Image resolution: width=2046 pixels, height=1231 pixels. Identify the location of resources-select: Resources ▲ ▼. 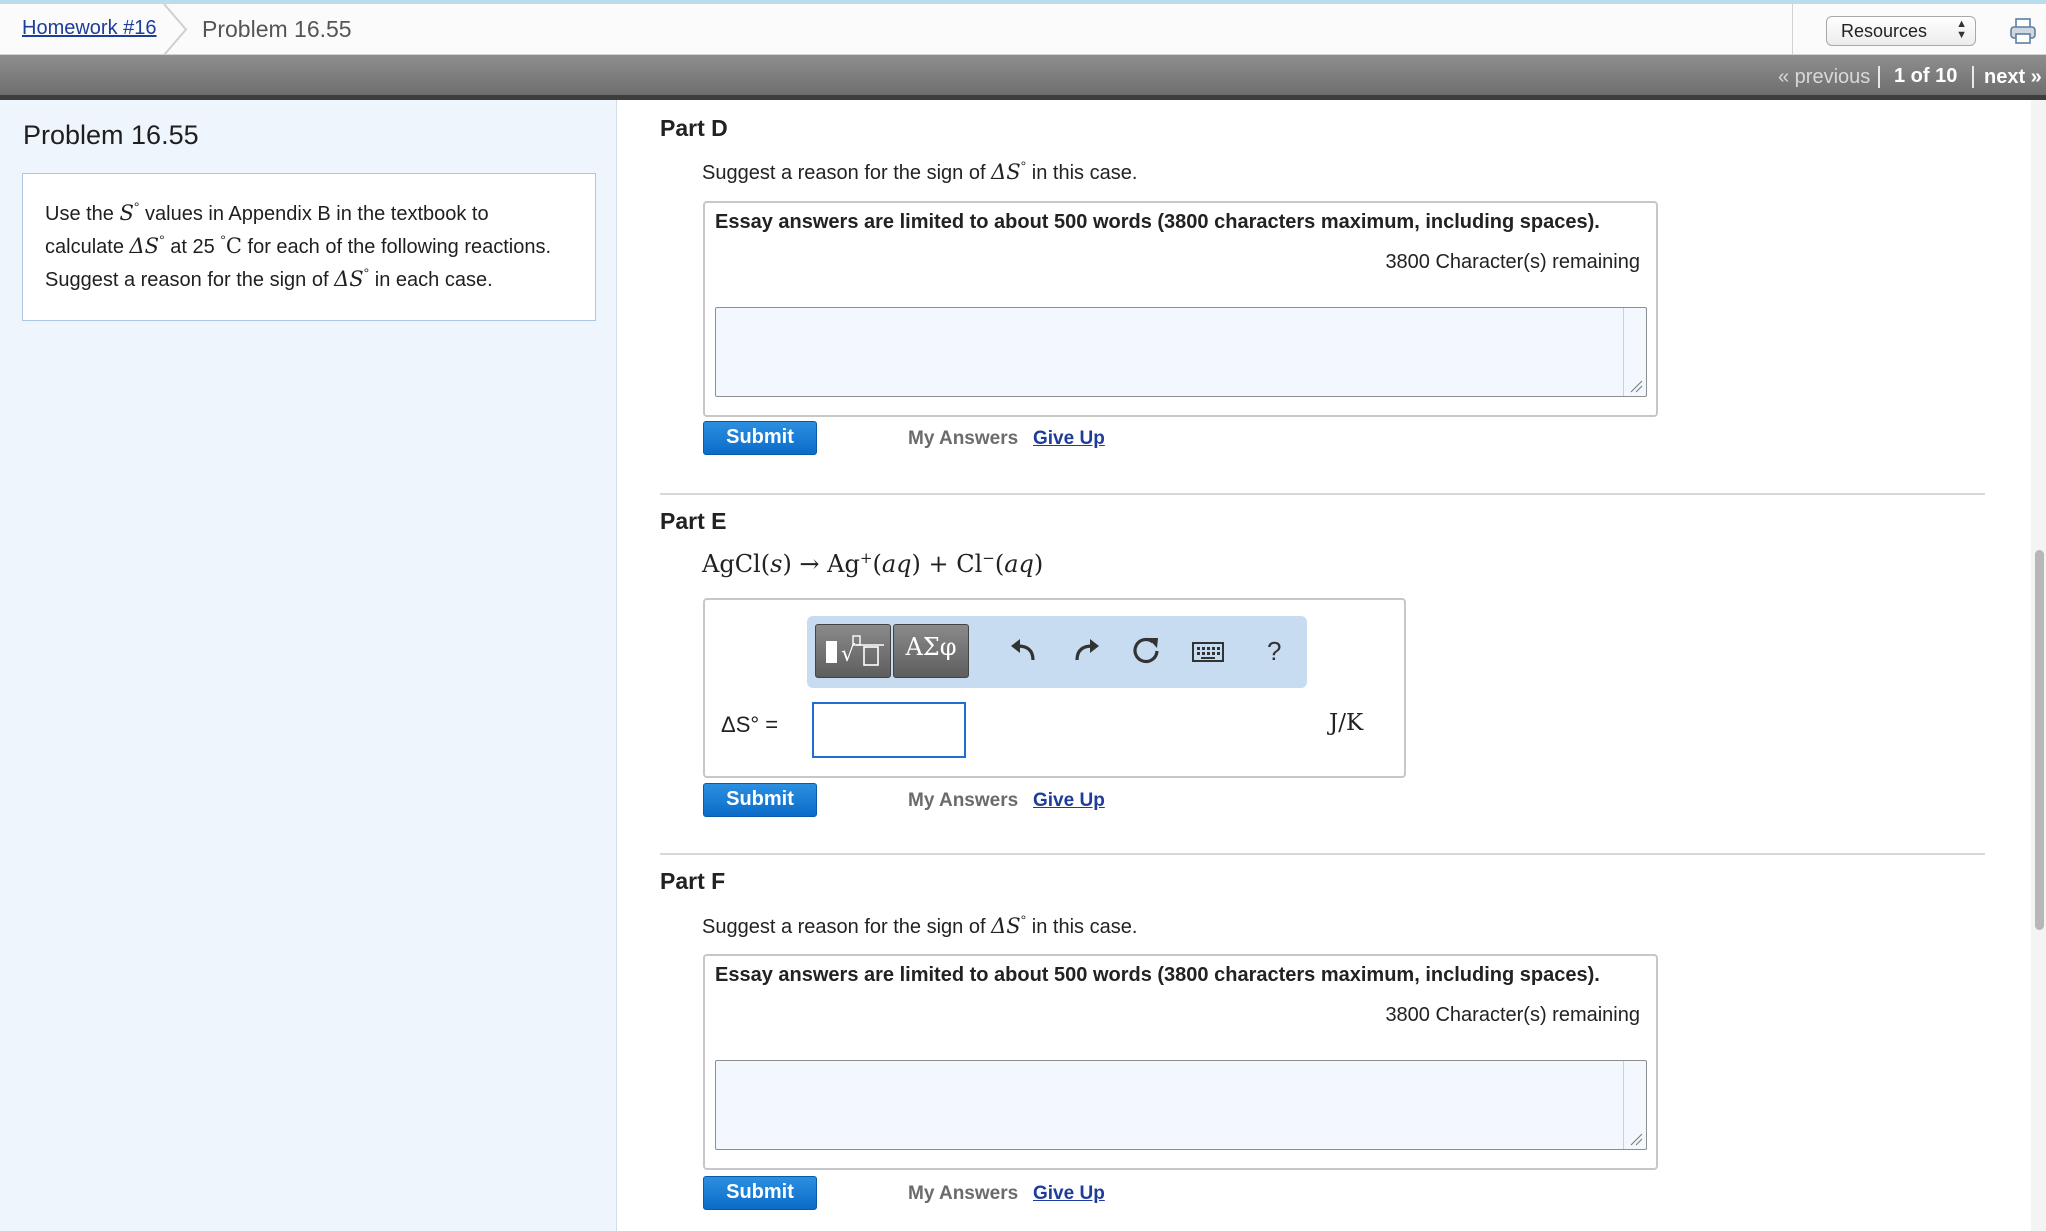
(1901, 31).